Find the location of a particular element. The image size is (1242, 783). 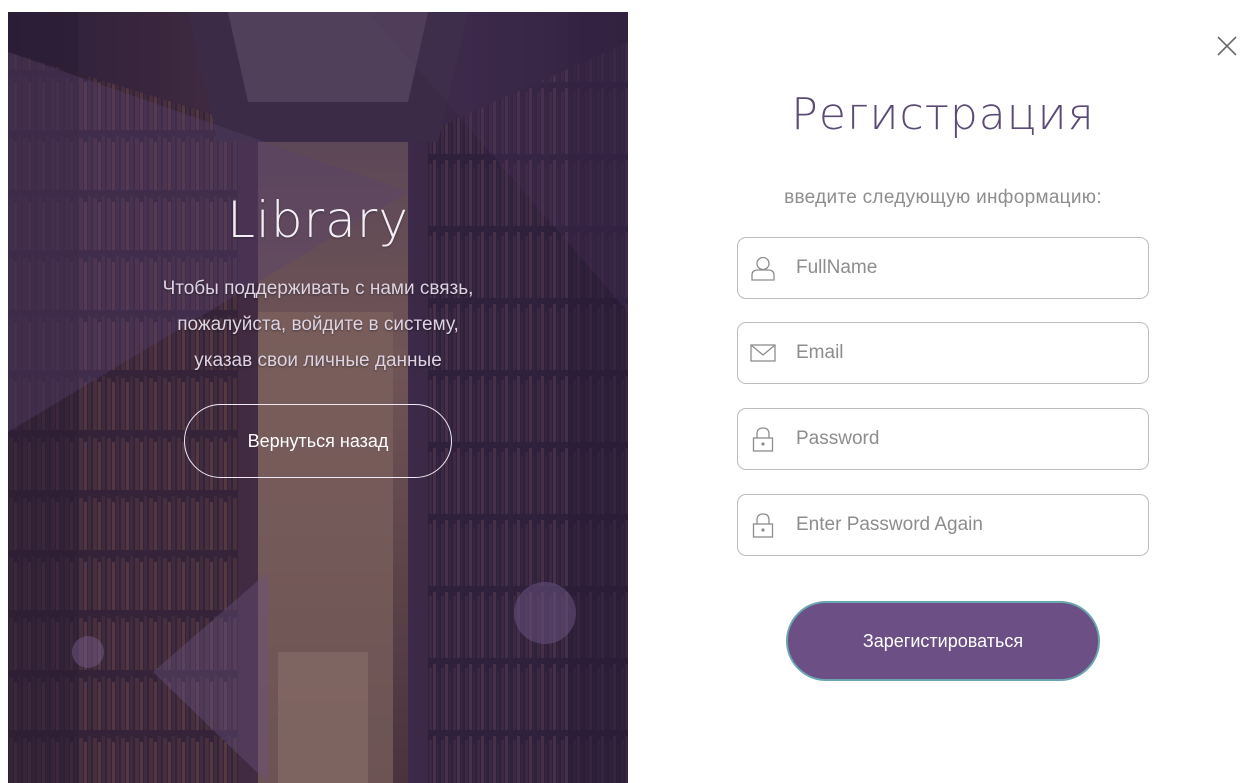

email-field is located at coordinates (943, 353).